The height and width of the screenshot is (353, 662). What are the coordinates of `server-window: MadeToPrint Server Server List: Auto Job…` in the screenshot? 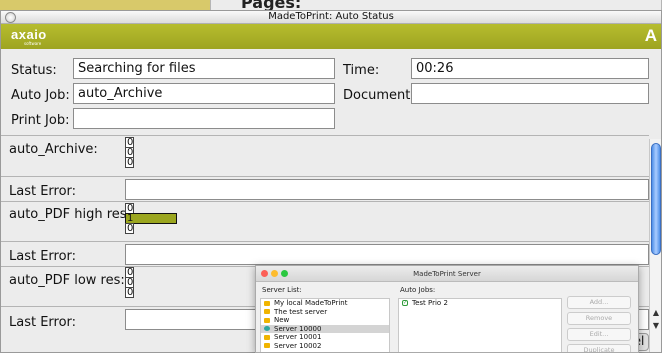 It's located at (447, 309).